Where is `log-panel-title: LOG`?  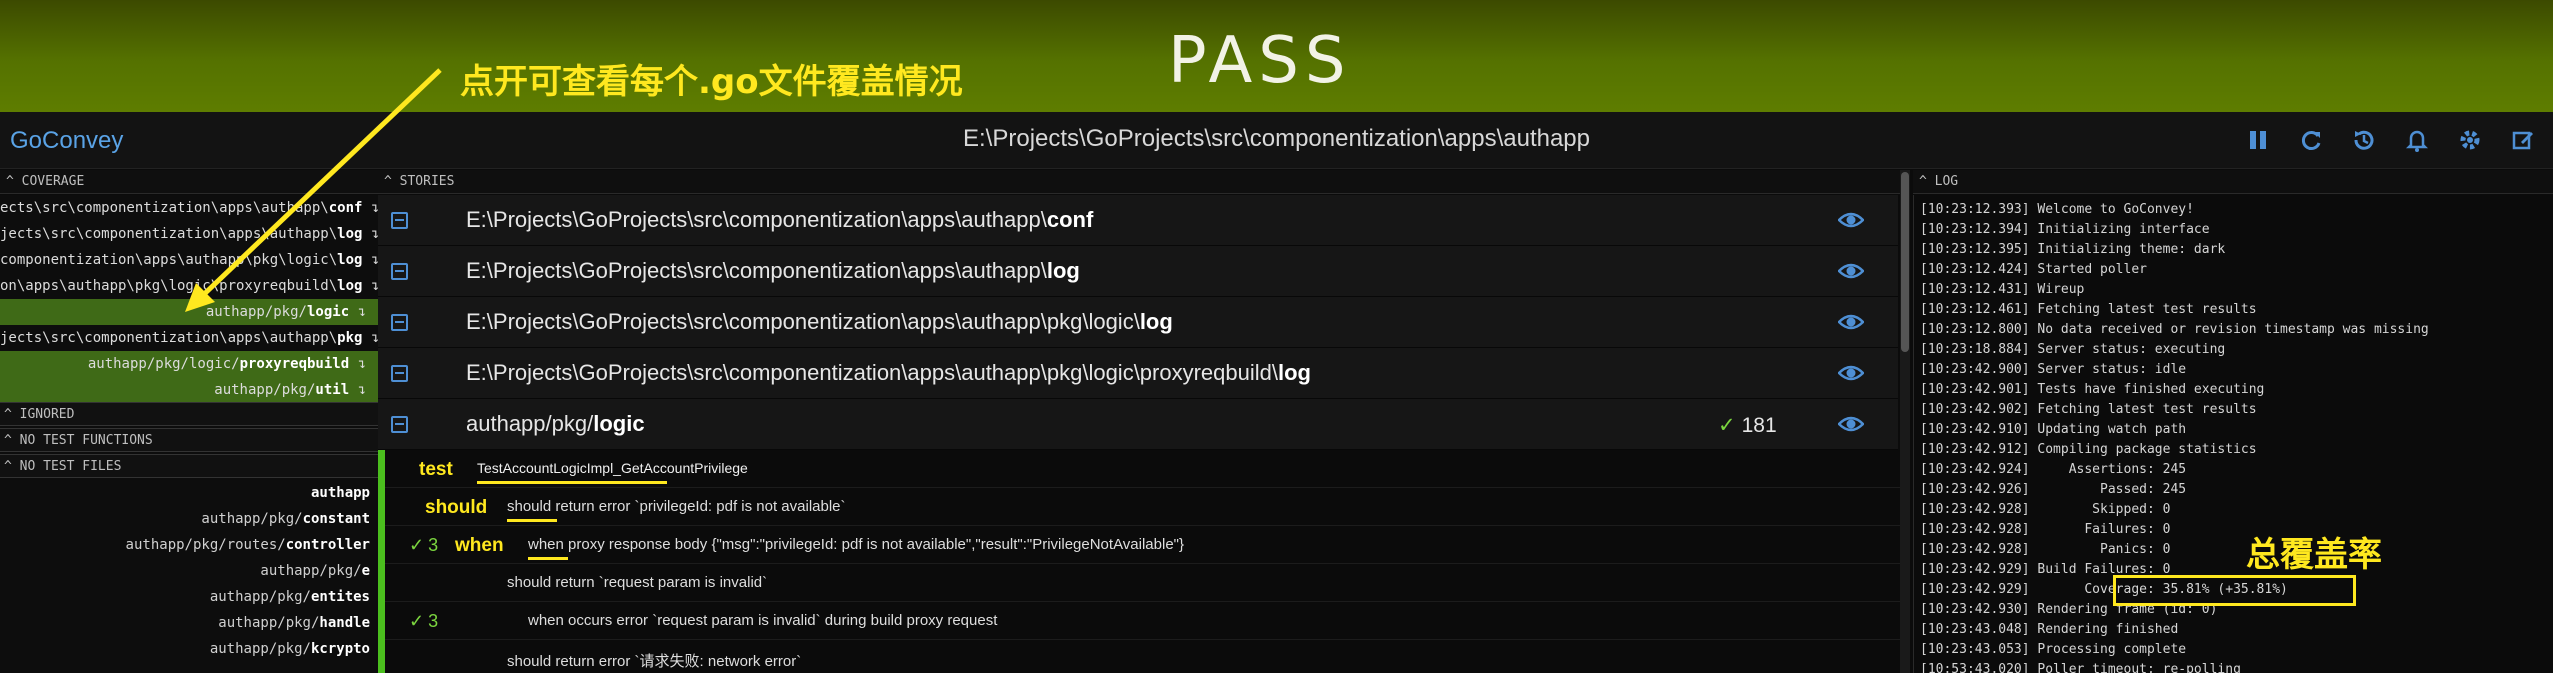
log-panel-title: LOG is located at coordinates (1946, 181).